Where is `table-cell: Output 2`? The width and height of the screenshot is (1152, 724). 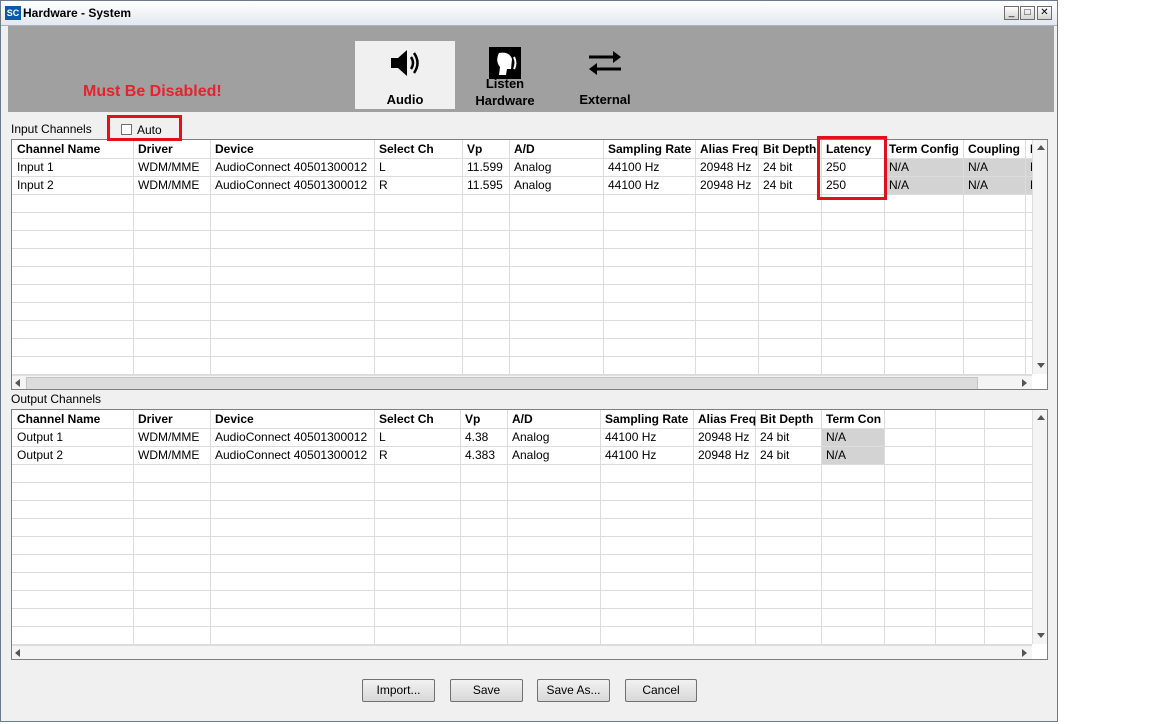
table-cell: Output 2 is located at coordinates (40, 455).